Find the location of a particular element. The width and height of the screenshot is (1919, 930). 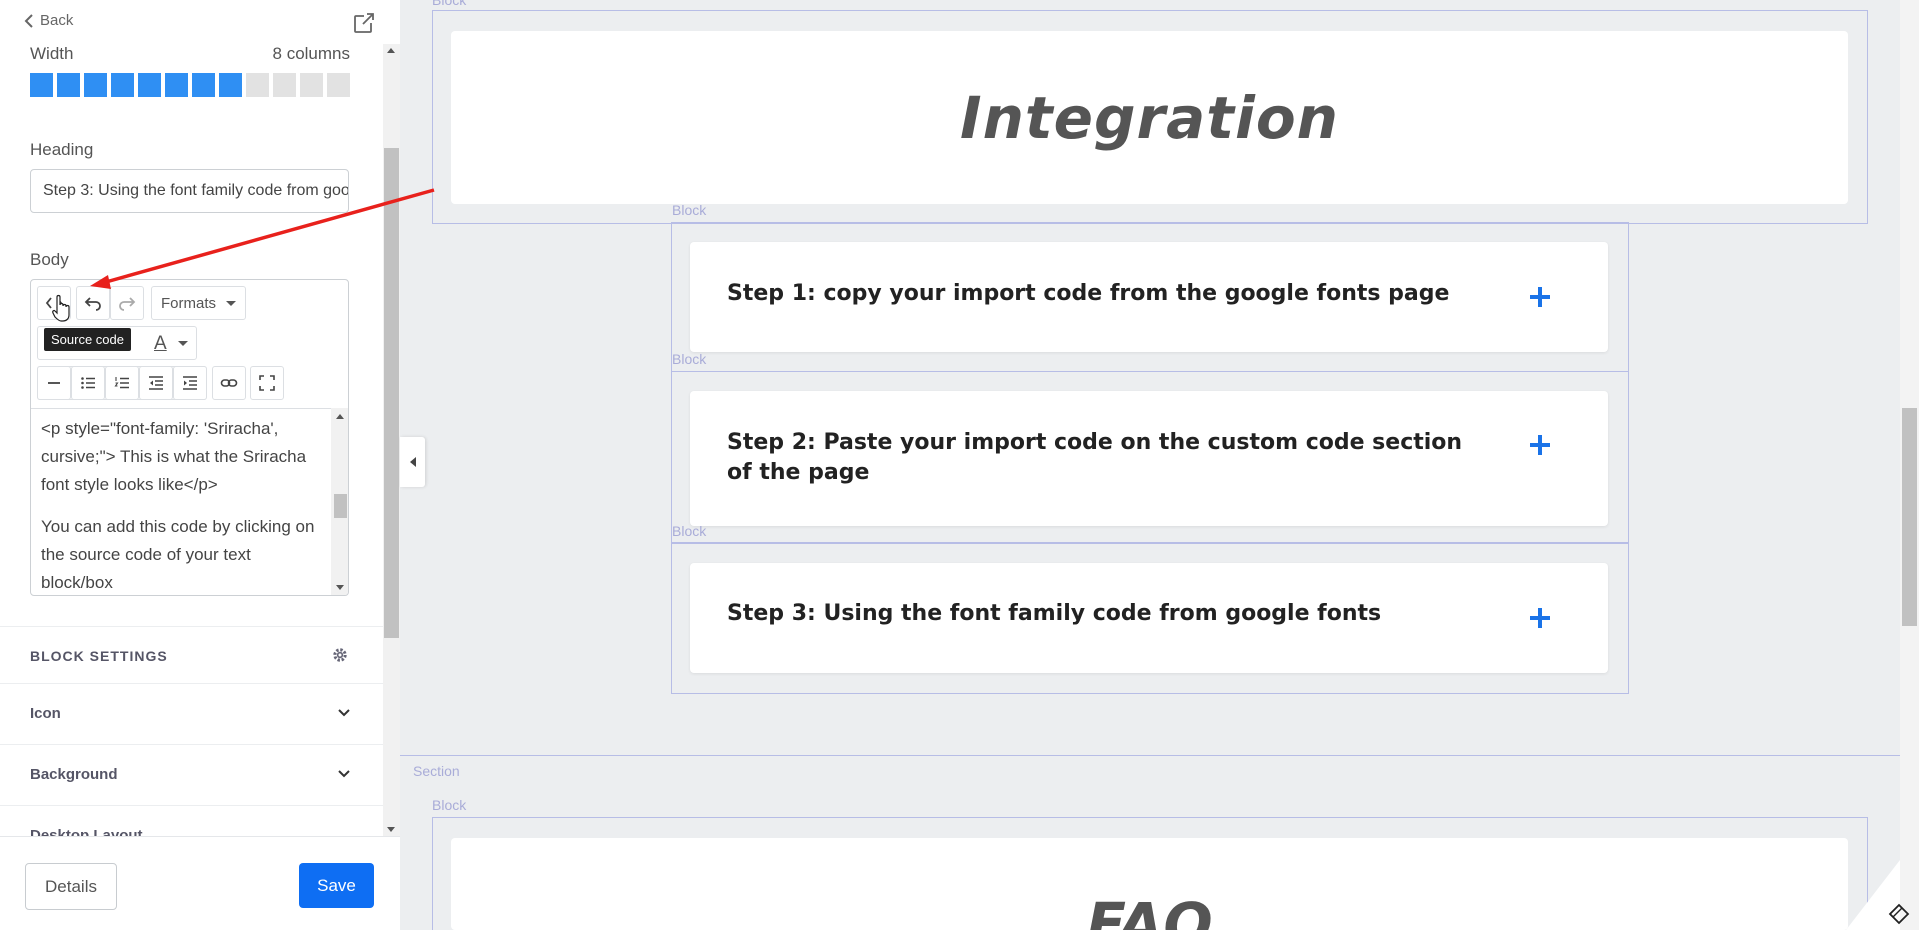

outdent-icon is located at coordinates (156, 383).